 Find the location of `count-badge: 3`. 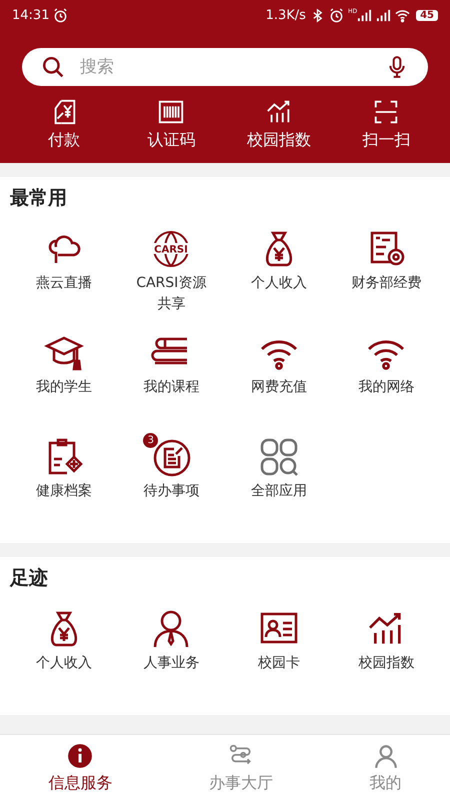

count-badge: 3 is located at coordinates (150, 440).